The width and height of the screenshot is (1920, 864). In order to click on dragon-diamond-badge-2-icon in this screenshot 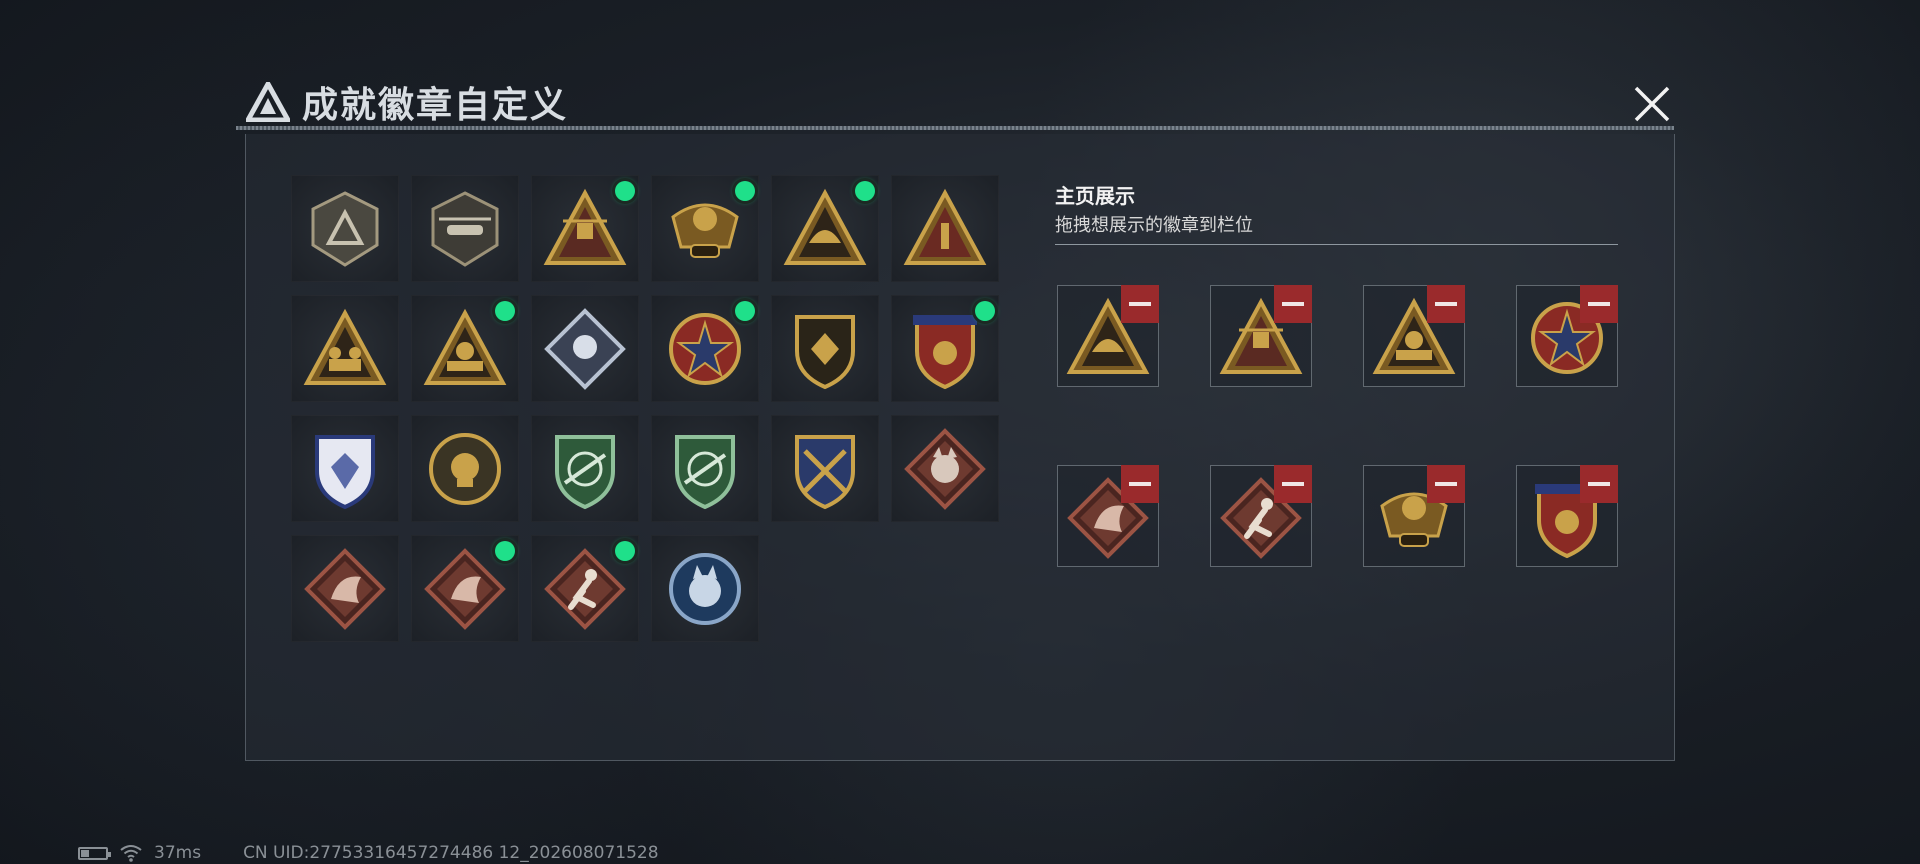, I will do `click(465, 589)`.